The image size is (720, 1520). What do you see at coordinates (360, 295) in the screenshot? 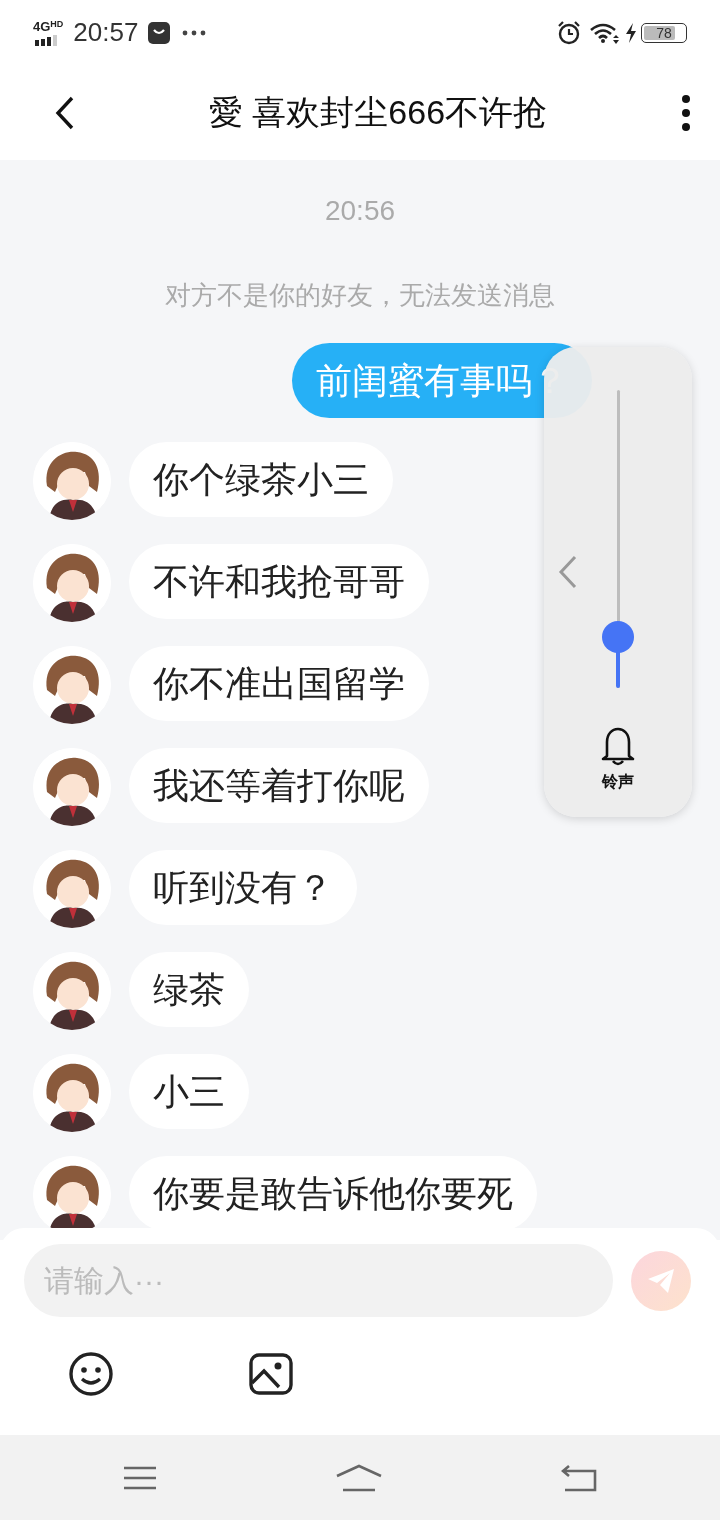
I see `system-notice: 对方不是你的好友，无法发送消息` at bounding box center [360, 295].